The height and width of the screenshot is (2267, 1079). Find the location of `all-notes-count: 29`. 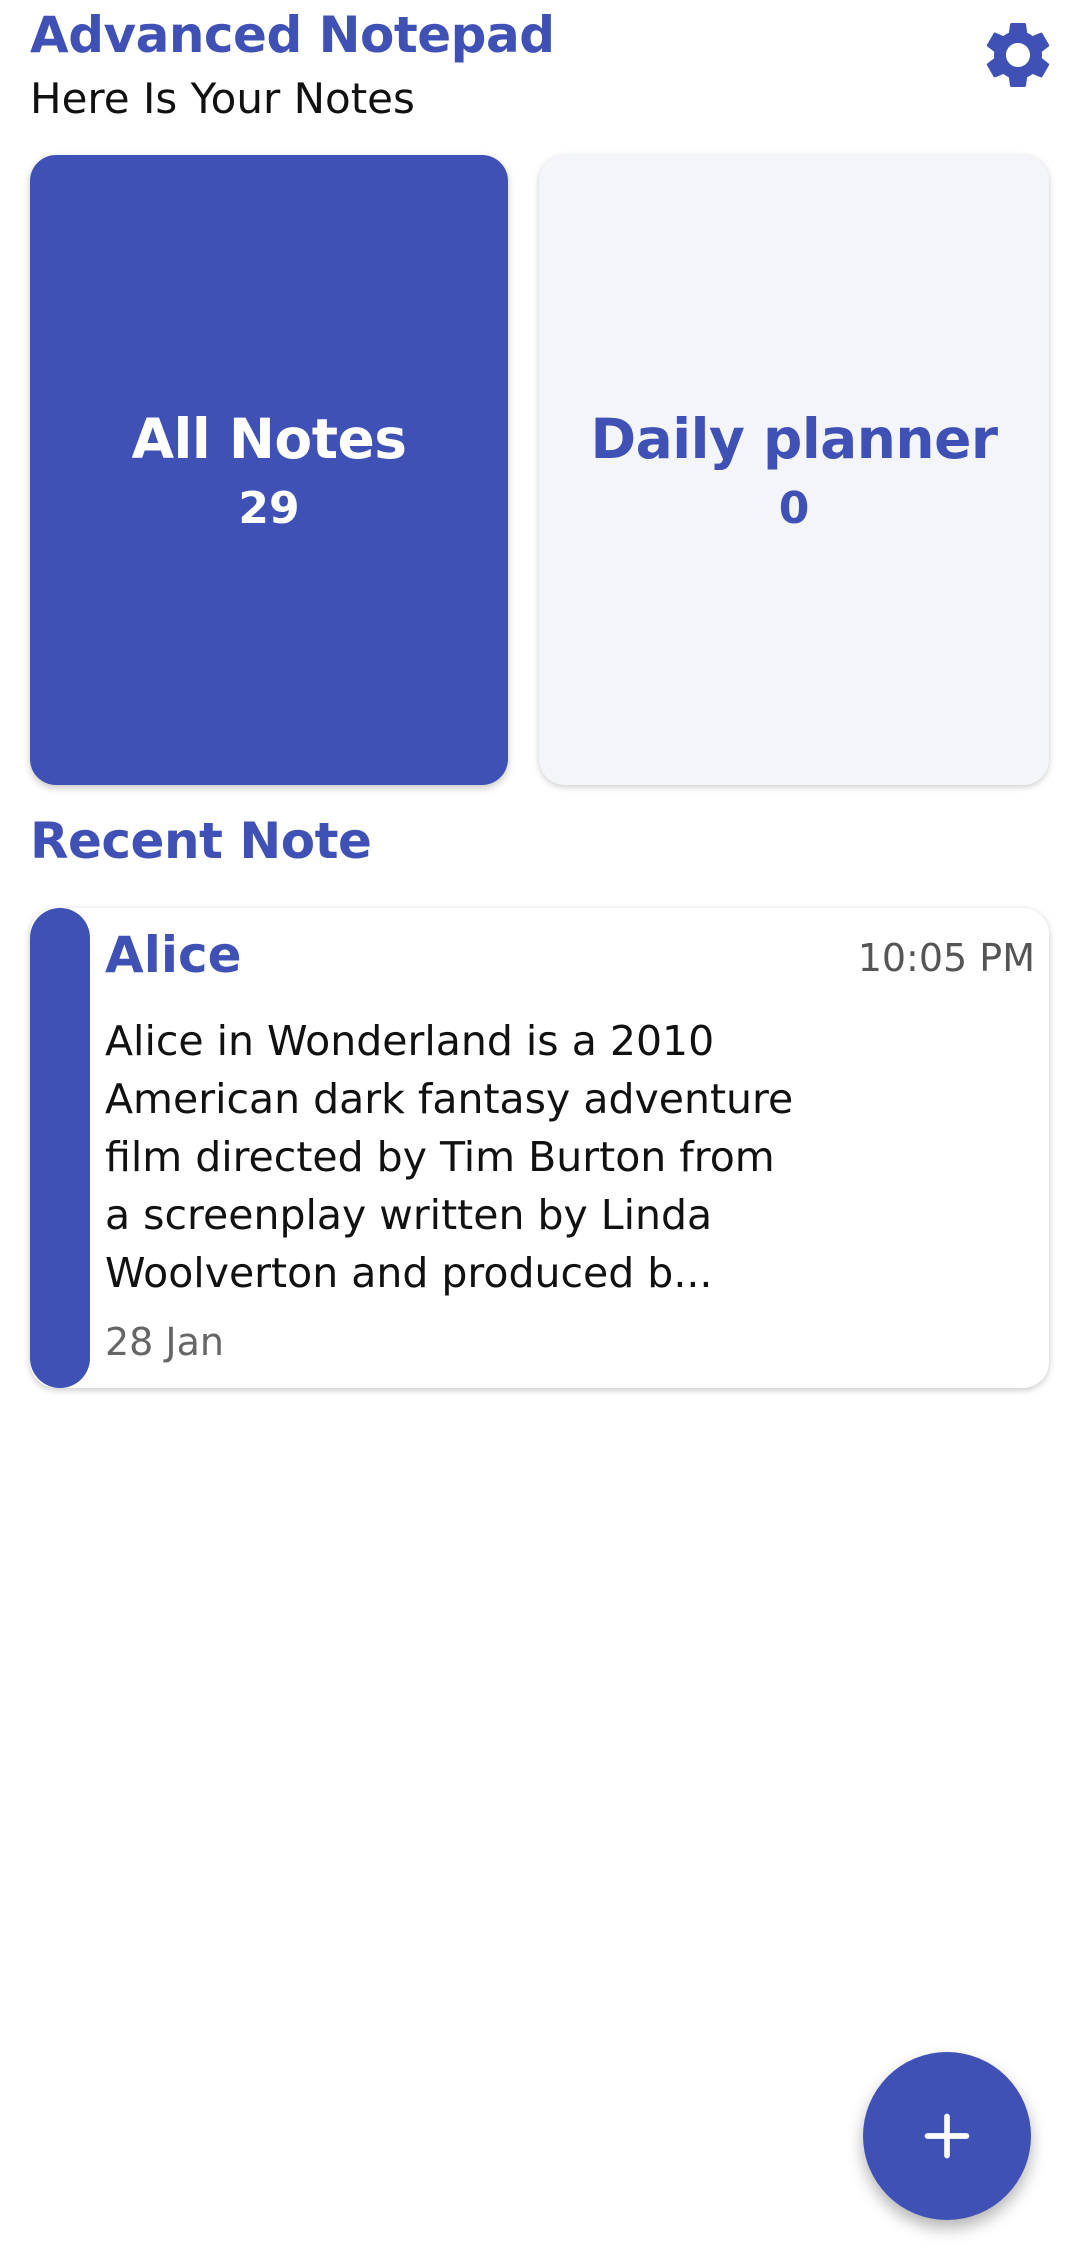

all-notes-count: 29 is located at coordinates (269, 508).